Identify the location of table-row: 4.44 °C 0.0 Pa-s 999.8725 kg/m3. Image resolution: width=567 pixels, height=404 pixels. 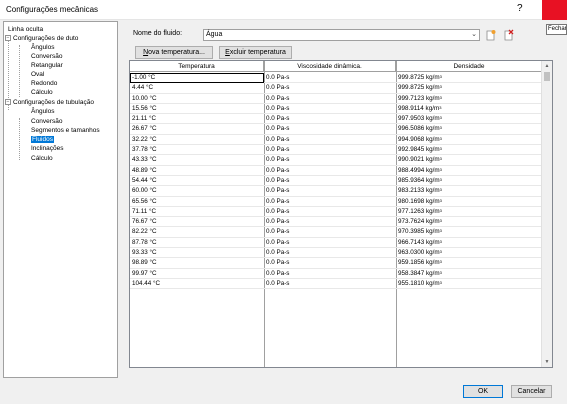
(336, 88).